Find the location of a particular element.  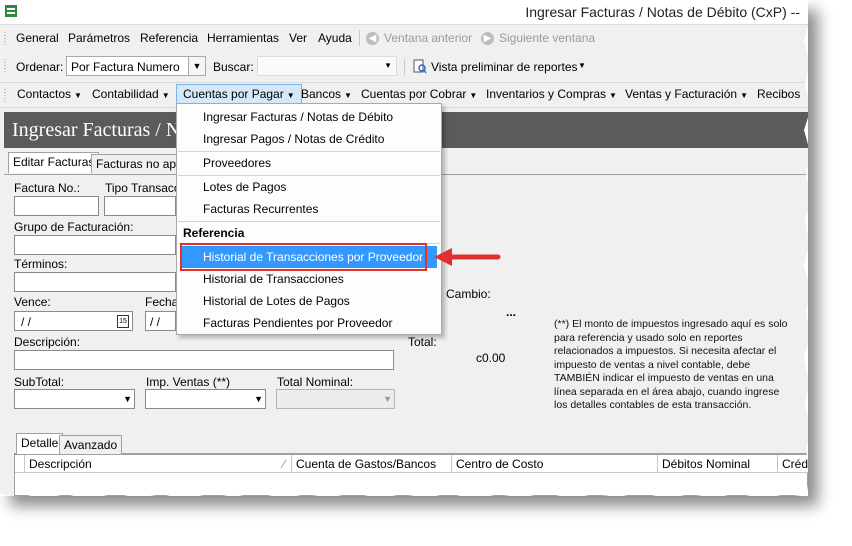

invoice-no-label: Factura No.: is located at coordinates (47, 188).